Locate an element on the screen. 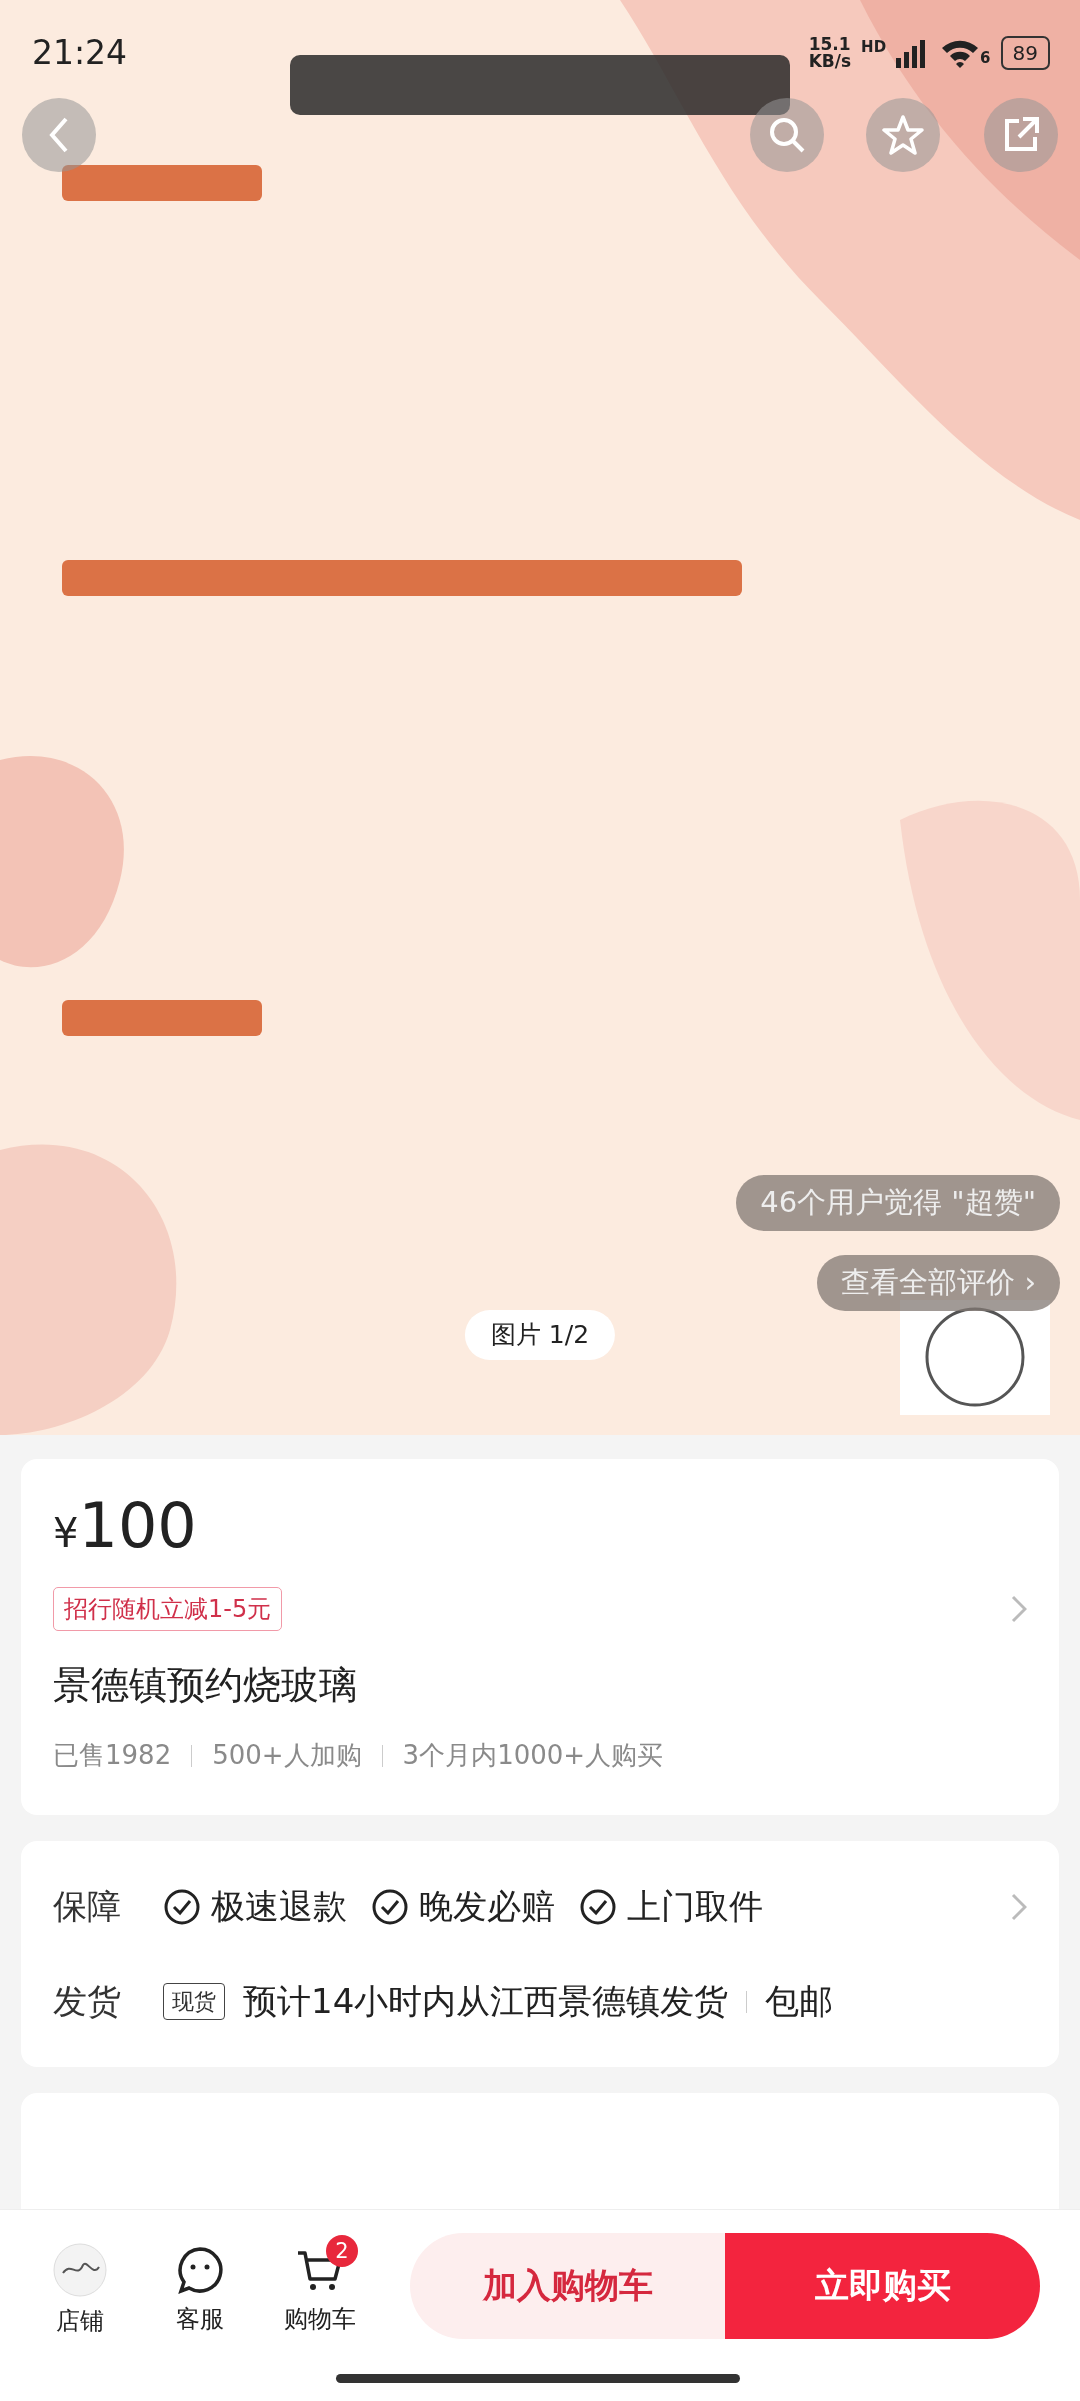 This screenshot has width=1080, height=2401. rating-bubble: 46个用户觉得 "超赞" is located at coordinates (898, 1203).